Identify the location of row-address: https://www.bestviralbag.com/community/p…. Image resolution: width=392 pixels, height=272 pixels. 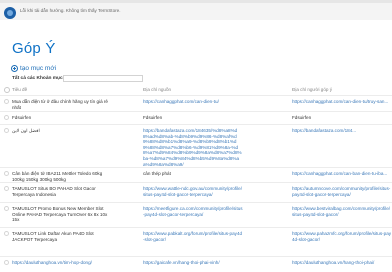
(342, 211).